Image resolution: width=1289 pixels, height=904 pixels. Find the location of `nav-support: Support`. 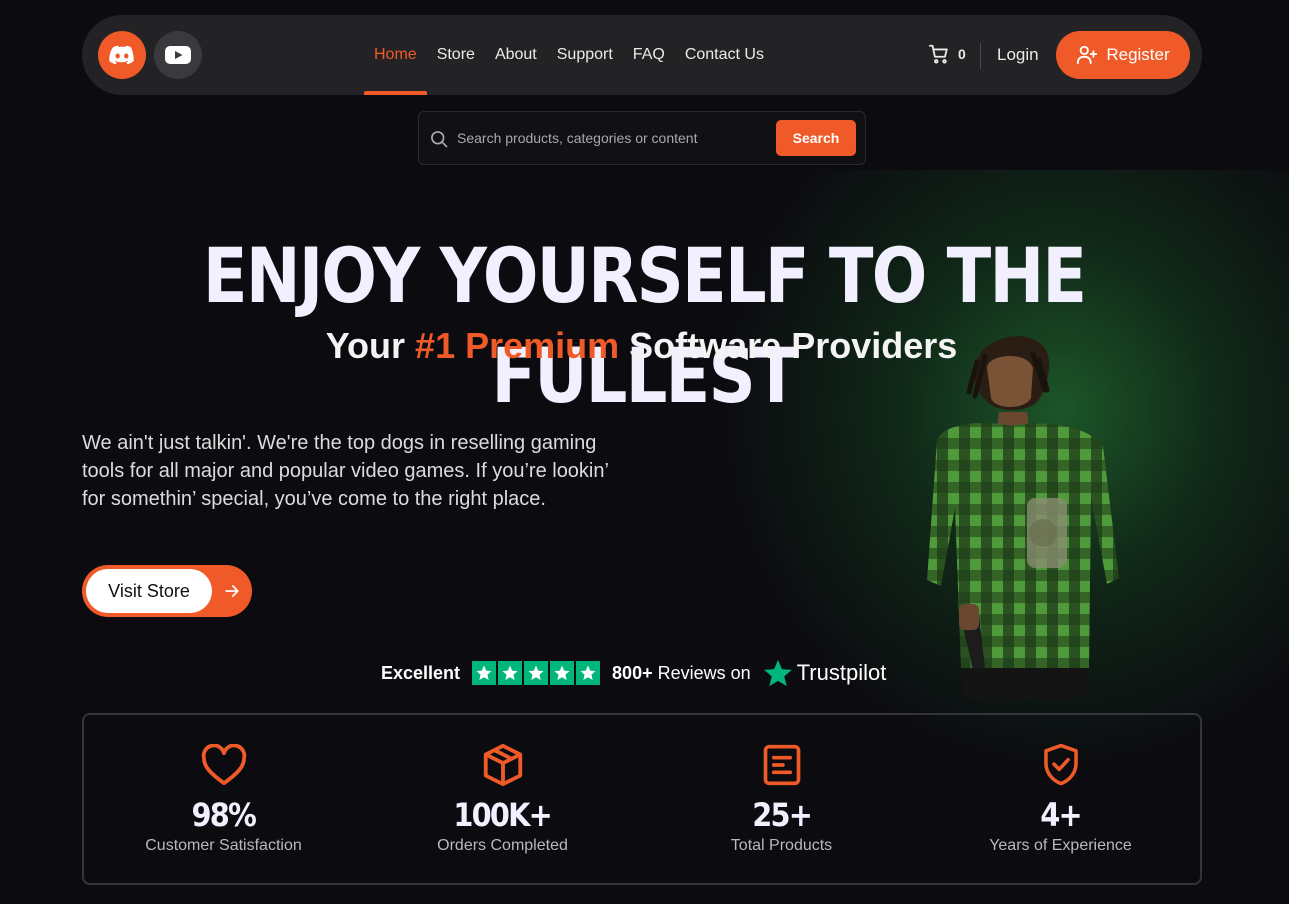

nav-support: Support is located at coordinates (585, 55).